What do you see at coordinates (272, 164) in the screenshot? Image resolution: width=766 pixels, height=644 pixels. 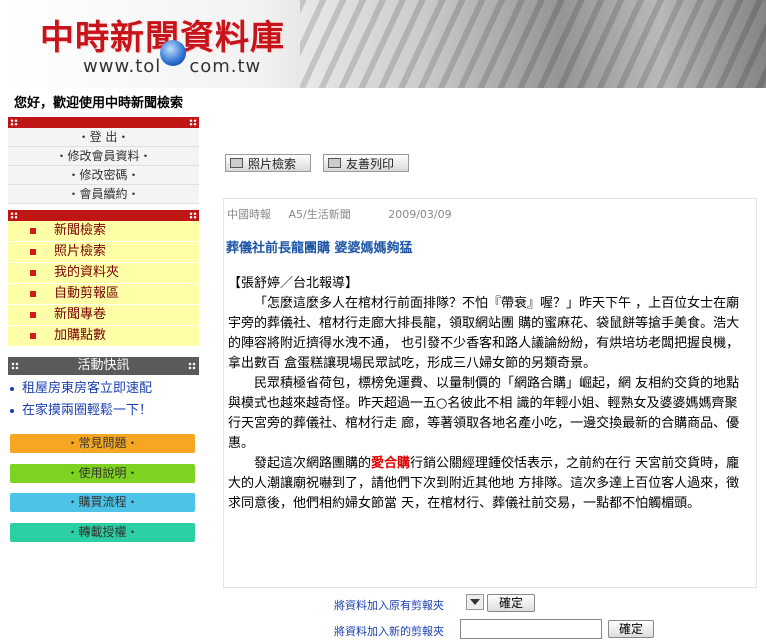 I see `photo-search-label: 照片檢索` at bounding box center [272, 164].